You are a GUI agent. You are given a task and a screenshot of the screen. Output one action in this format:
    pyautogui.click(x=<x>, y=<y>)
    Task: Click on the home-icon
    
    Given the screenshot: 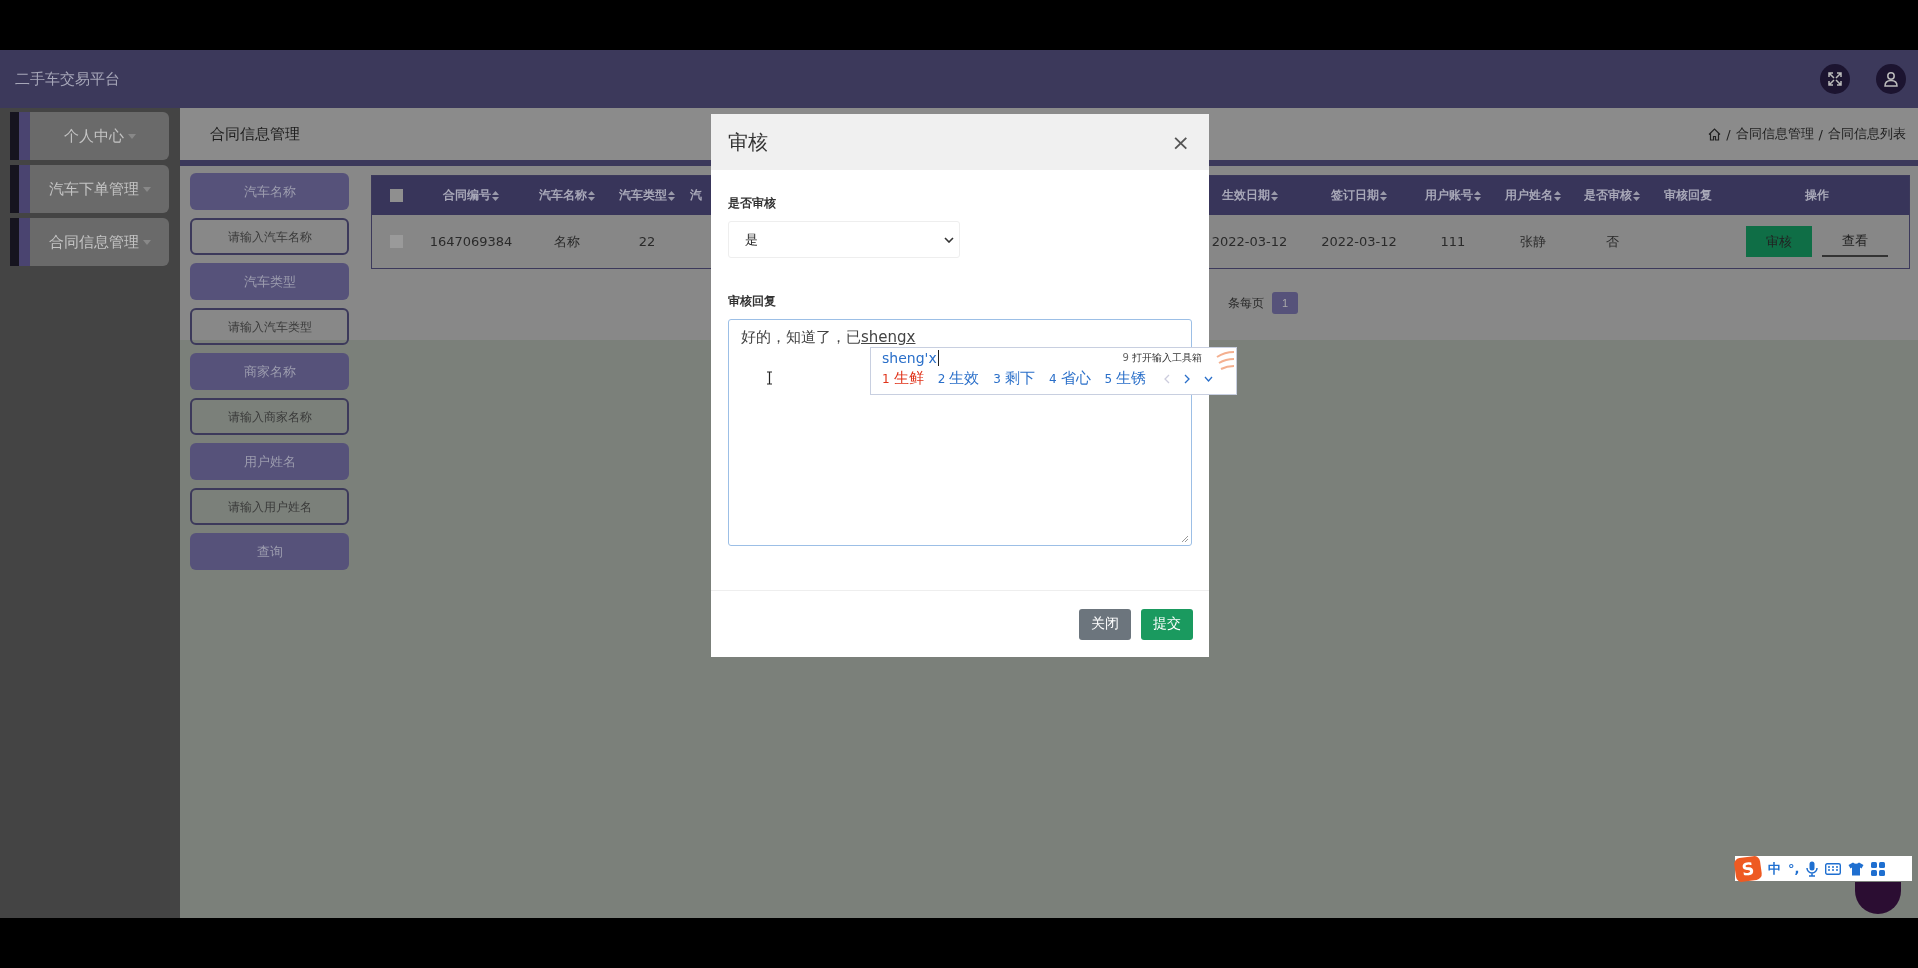 What is the action you would take?
    pyautogui.click(x=1715, y=134)
    